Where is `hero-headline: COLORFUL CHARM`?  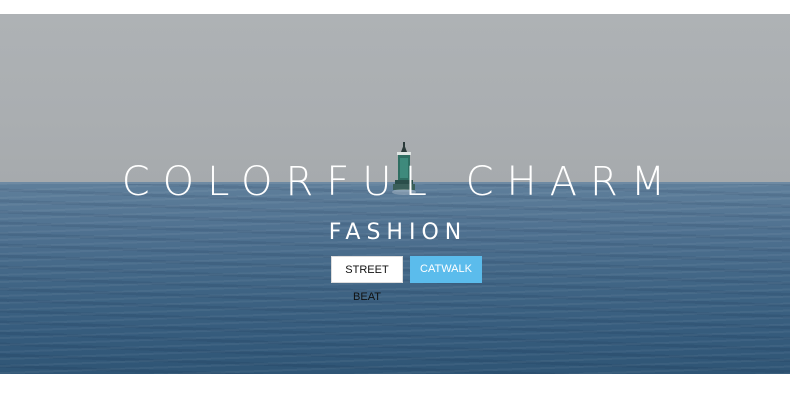
hero-headline: COLORFUL CHARM is located at coordinates (400, 182).